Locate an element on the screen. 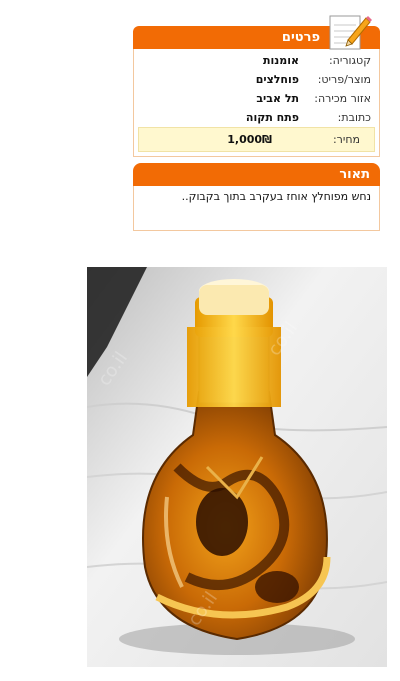 This screenshot has width=400, height=681. area-value: תל אביב is located at coordinates (277, 98).